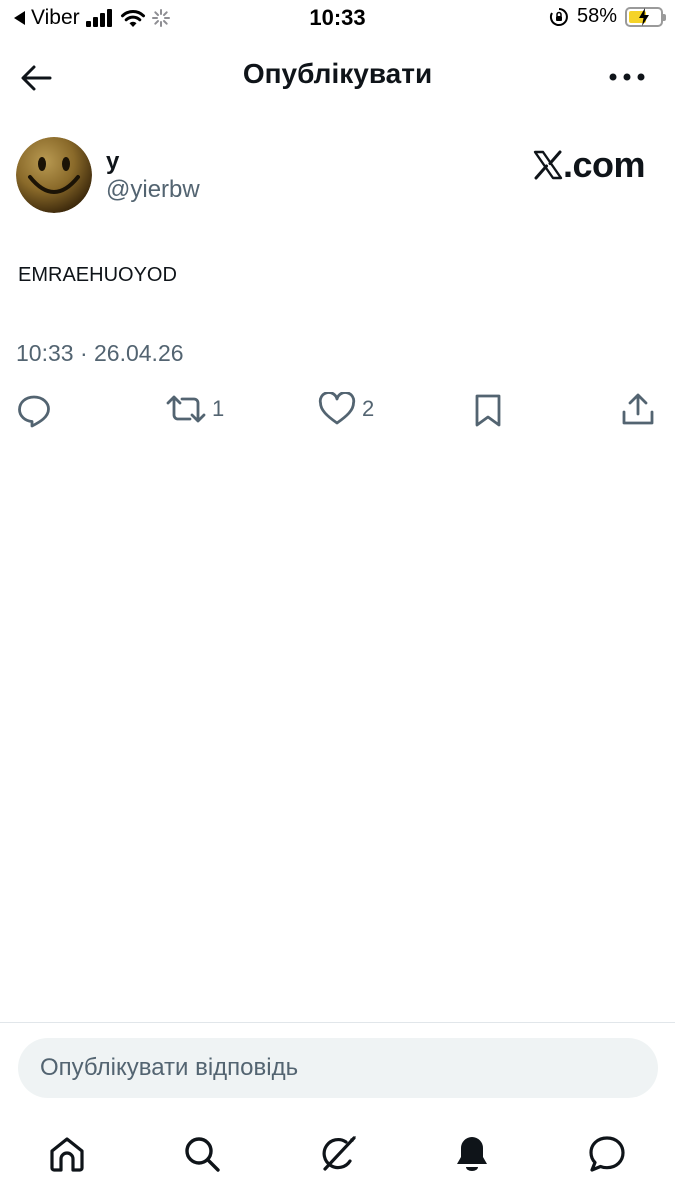 This screenshot has height=1200, width=675. I want to click on more-options-button, so click(627, 77).